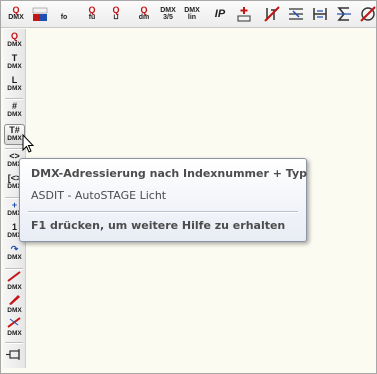 Image resolution: width=377 pixels, height=374 pixels. Describe the element at coordinates (14, 58) in the screenshot. I see `t-glyph-icon: T` at that location.